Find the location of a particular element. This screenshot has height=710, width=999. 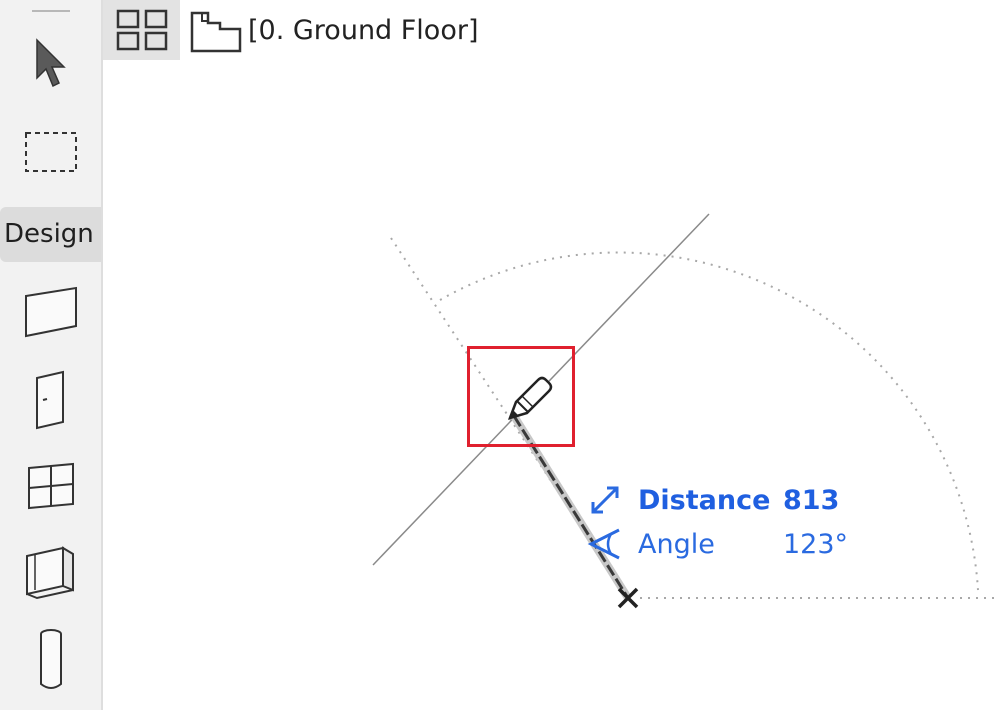

door-icon is located at coordinates (50, 400).